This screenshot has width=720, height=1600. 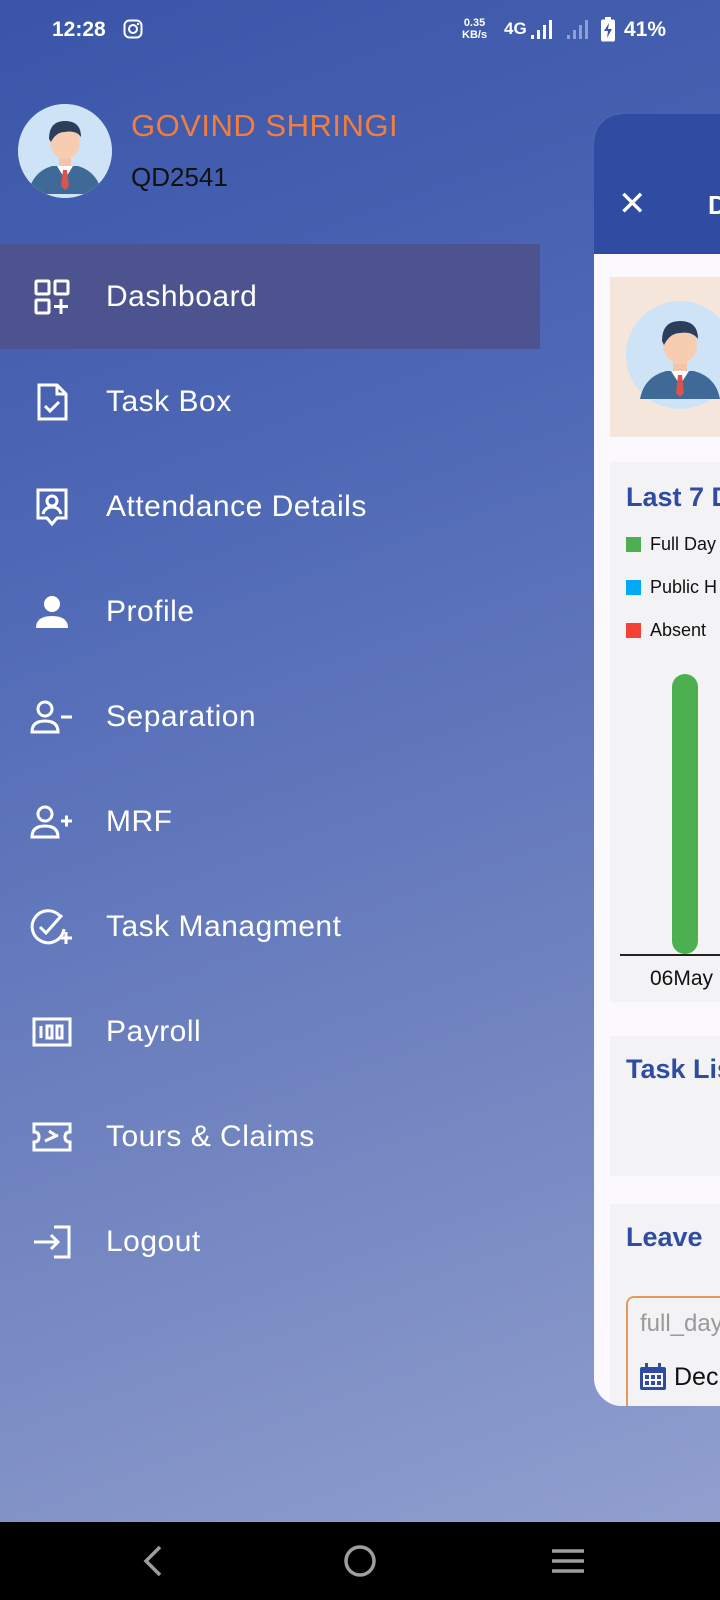 What do you see at coordinates (270, 296) in the screenshot?
I see `menu-item-dashboard: Dashboard` at bounding box center [270, 296].